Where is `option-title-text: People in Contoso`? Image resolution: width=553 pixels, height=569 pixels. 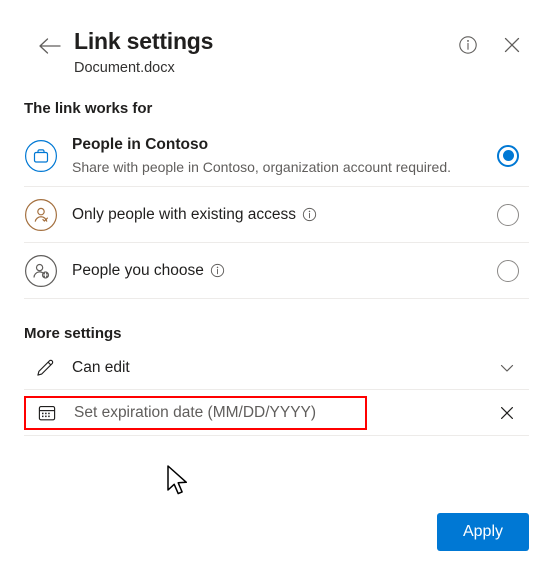 option-title-text: People in Contoso is located at coordinates (140, 144).